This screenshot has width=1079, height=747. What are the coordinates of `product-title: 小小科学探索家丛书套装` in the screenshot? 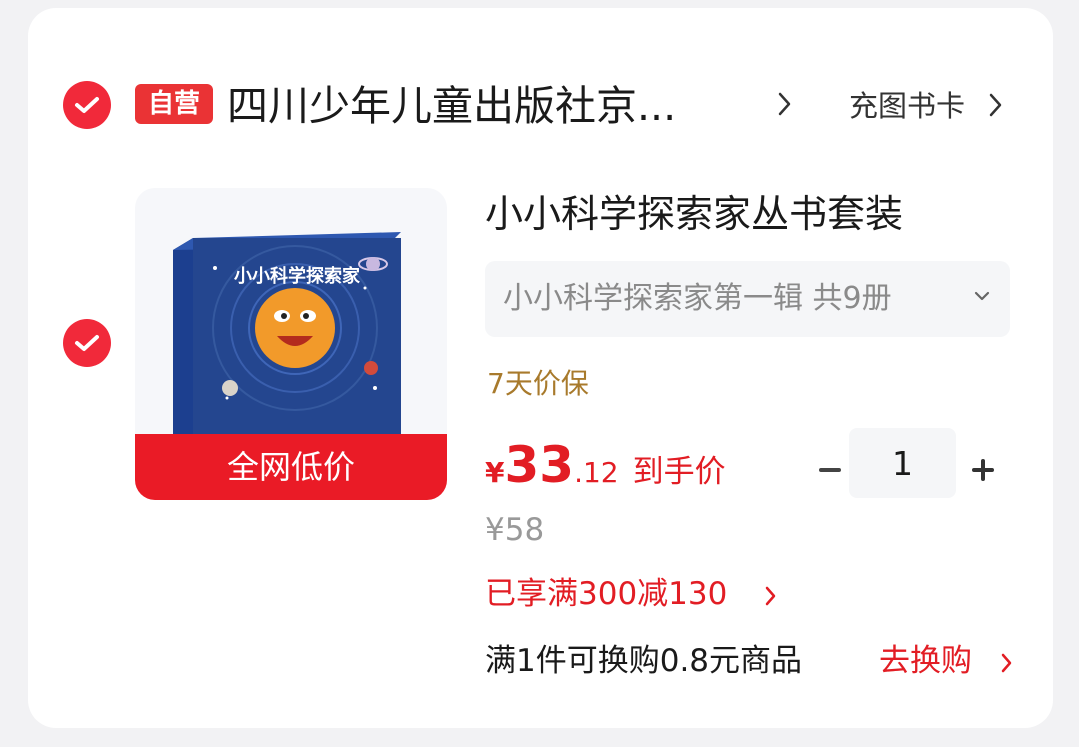 It's located at (694, 214).